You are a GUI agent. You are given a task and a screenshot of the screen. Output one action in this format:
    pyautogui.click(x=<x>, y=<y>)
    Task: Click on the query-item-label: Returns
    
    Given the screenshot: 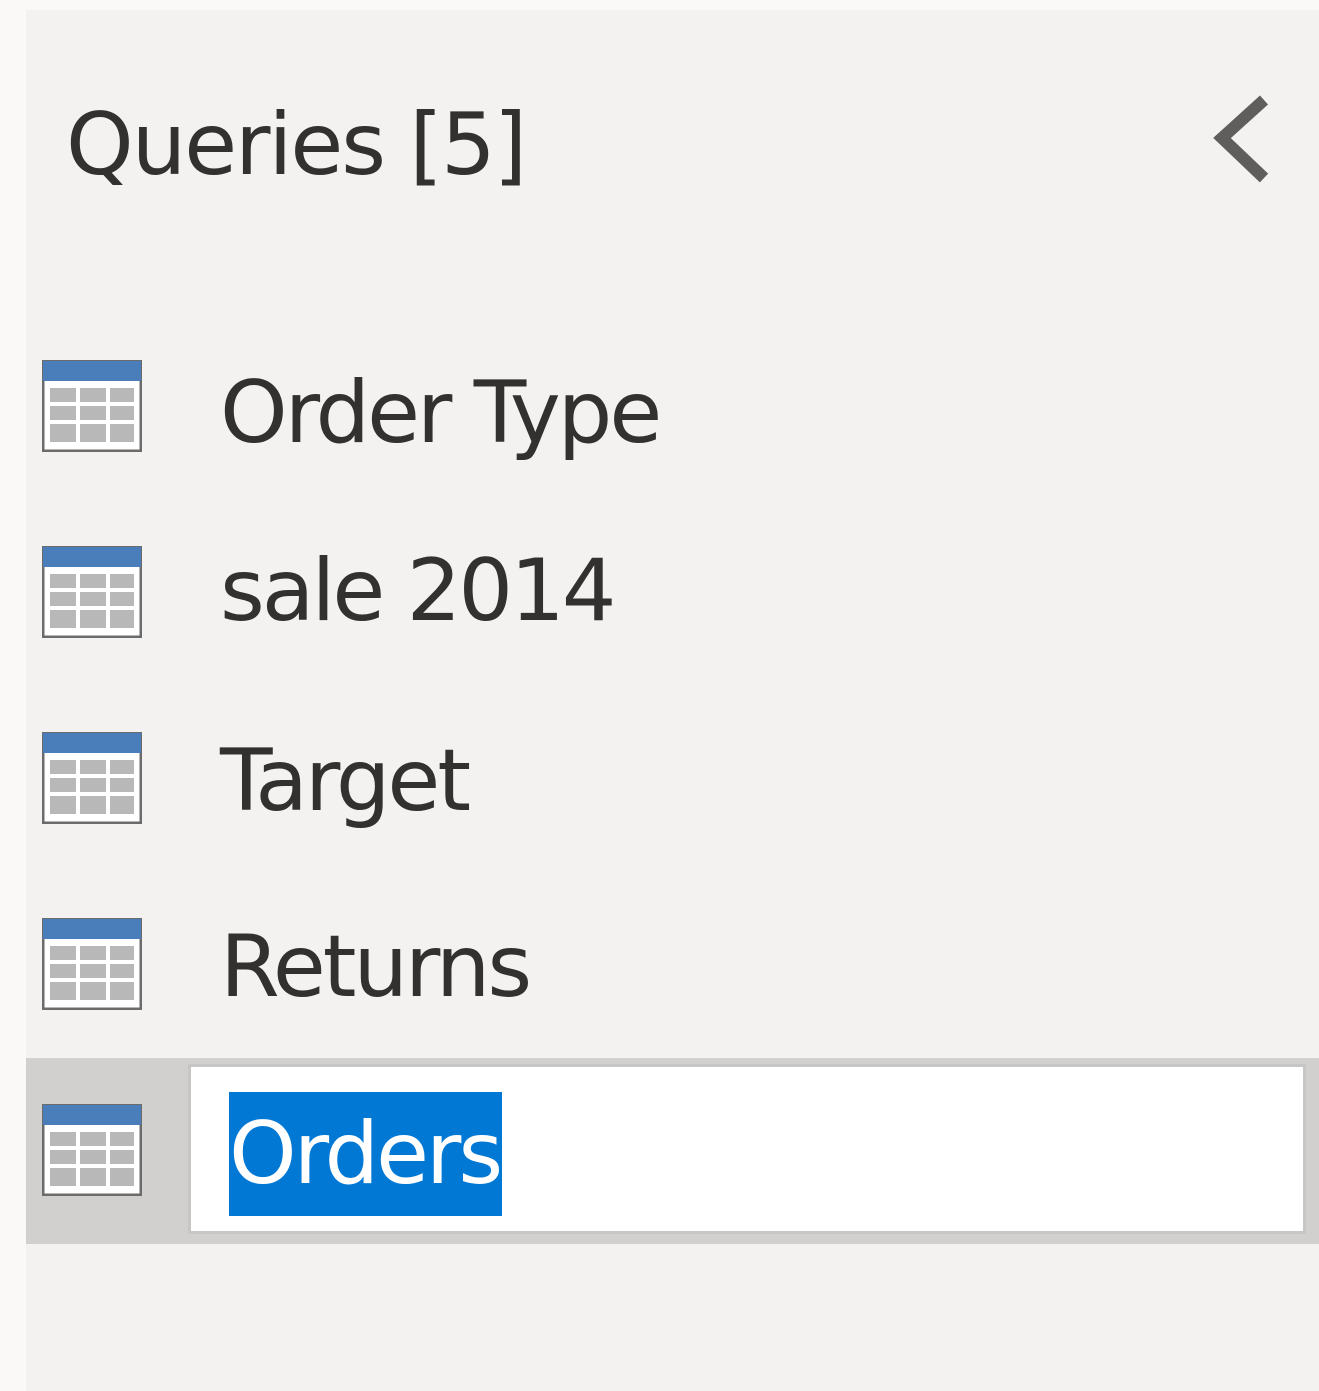 What is the action you would take?
    pyautogui.click(x=376, y=967)
    